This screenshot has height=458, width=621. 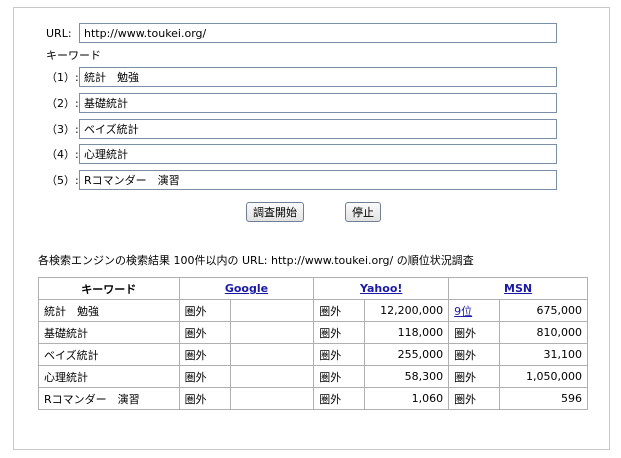 I want to click on yahoo-count-cell: 1,060, so click(x=407, y=398).